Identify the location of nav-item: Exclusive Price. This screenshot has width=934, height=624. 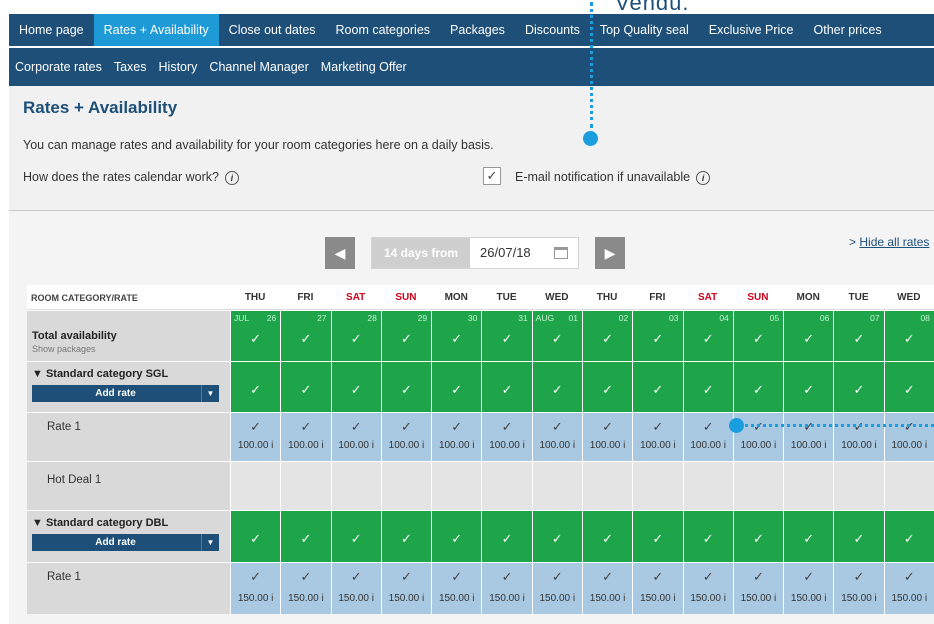
(751, 30).